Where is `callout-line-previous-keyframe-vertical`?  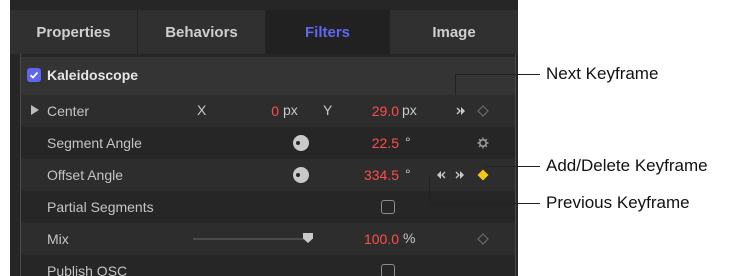
callout-line-previous-keyframe-vertical is located at coordinates (429, 189).